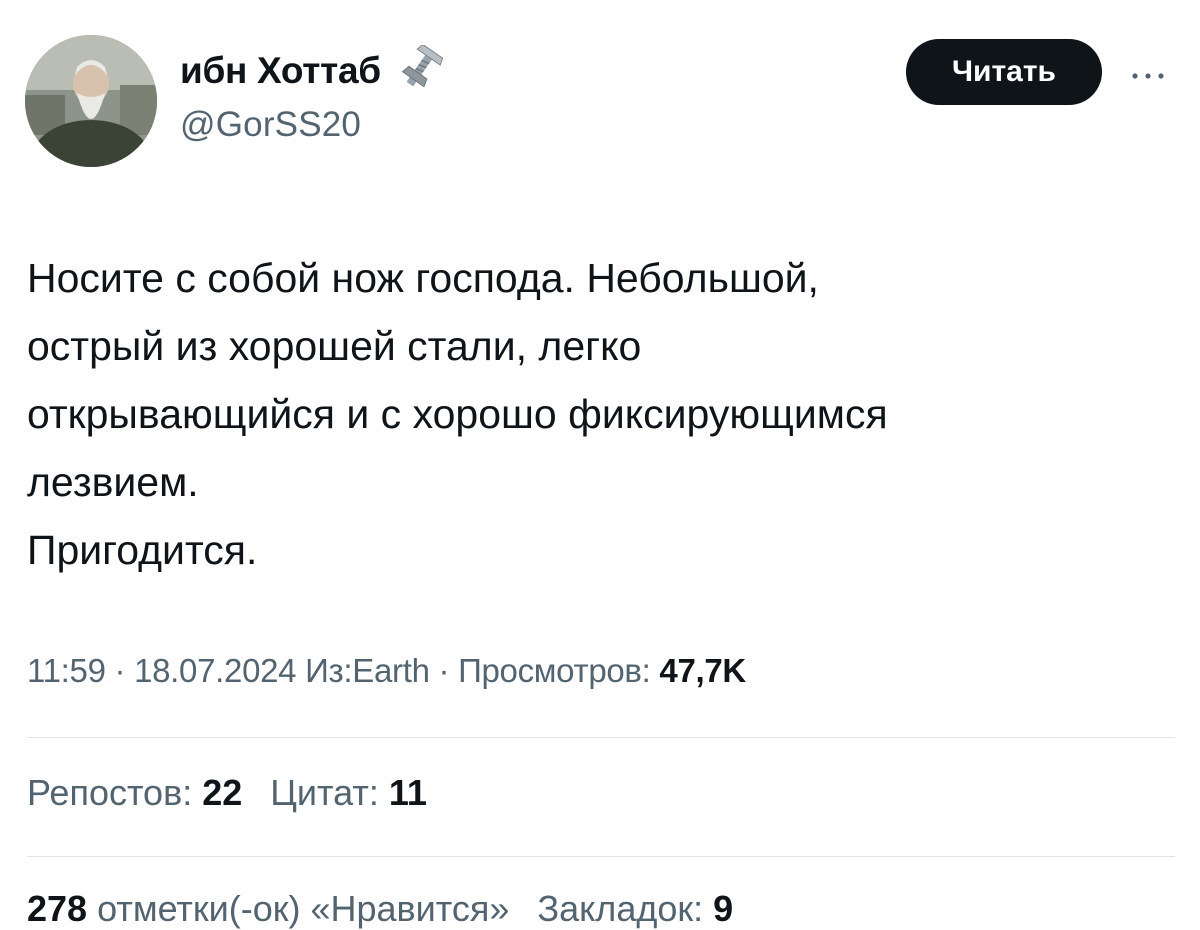 This screenshot has height=930, width=1200. Describe the element at coordinates (554, 670) in the screenshot. I see `views-label: Просмотров:` at that location.